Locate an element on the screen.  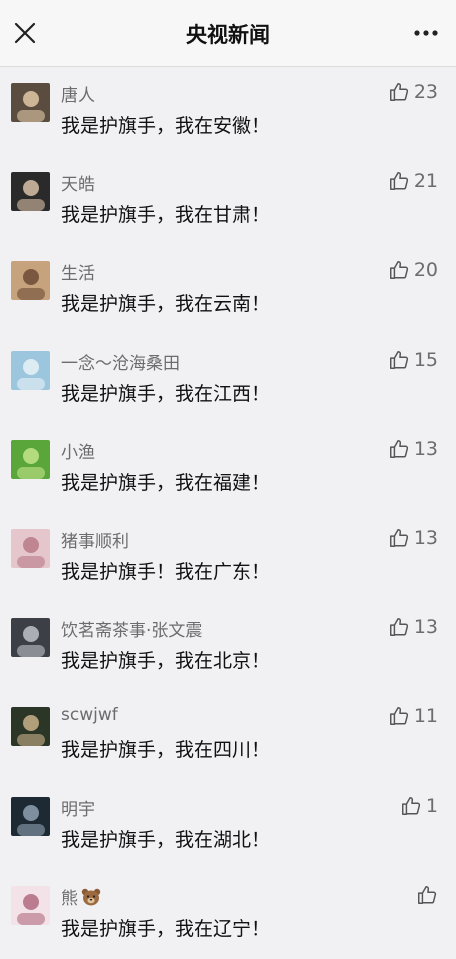
comment-author-name: 天皓 is located at coordinates (78, 185).